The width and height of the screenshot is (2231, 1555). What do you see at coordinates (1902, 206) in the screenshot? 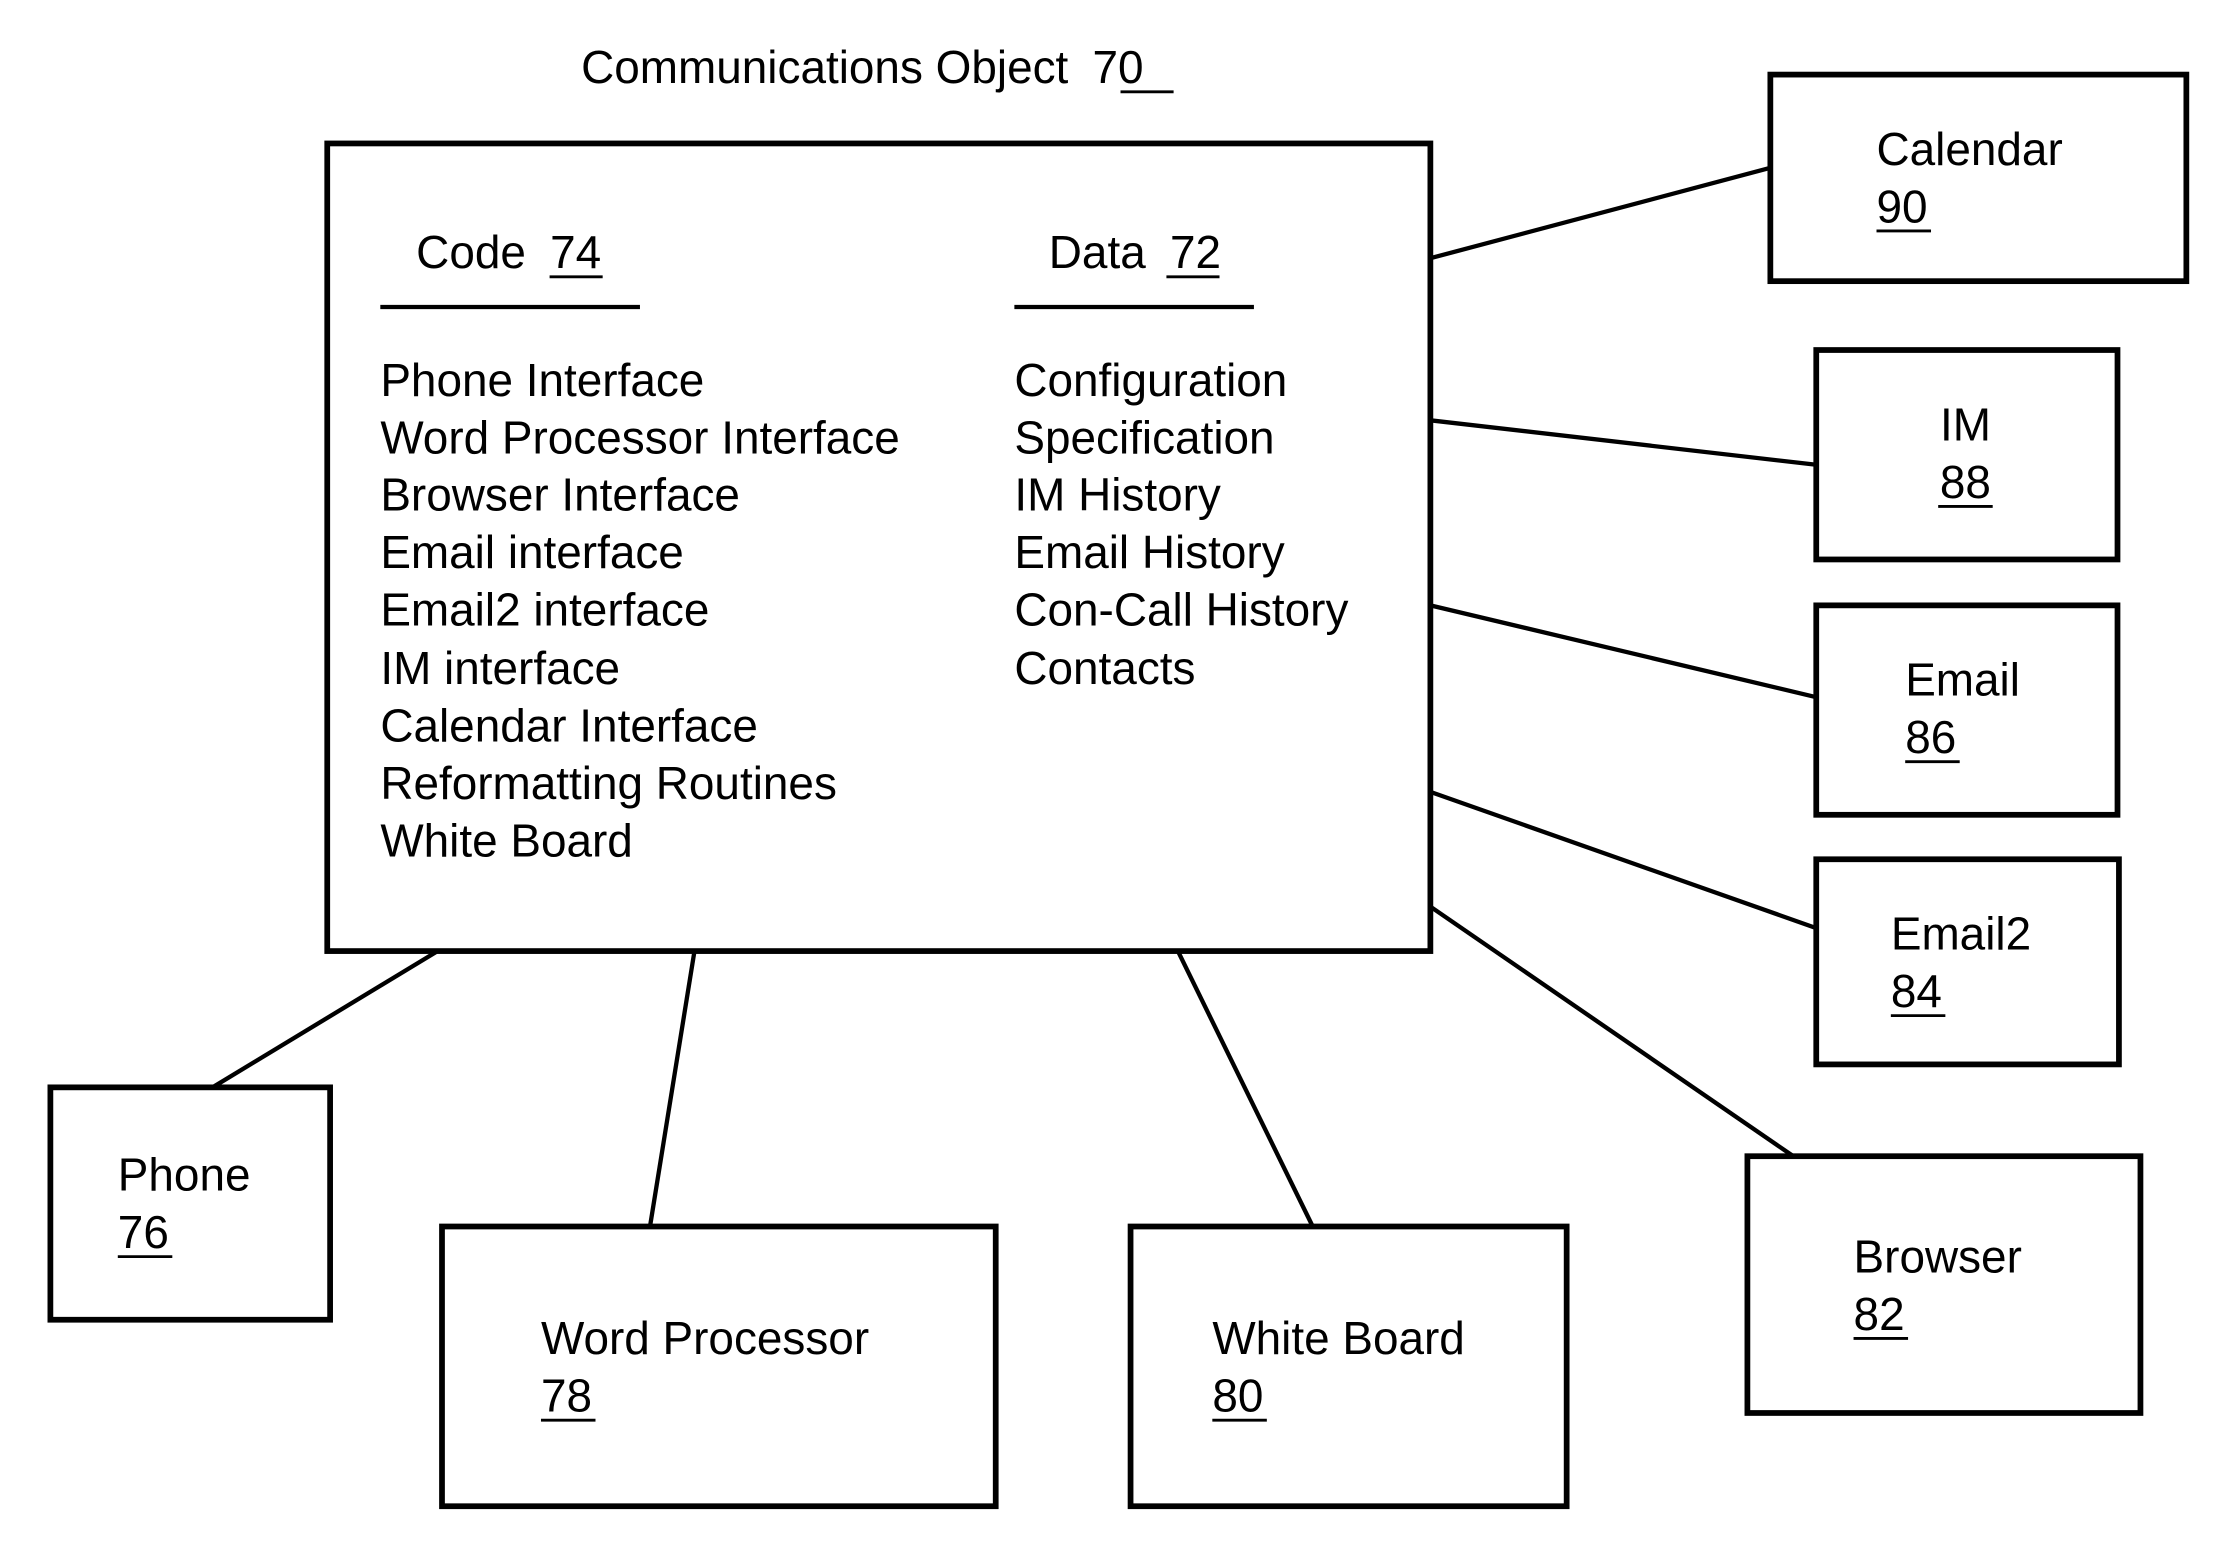
I see `calendar-ref: 90` at bounding box center [1902, 206].